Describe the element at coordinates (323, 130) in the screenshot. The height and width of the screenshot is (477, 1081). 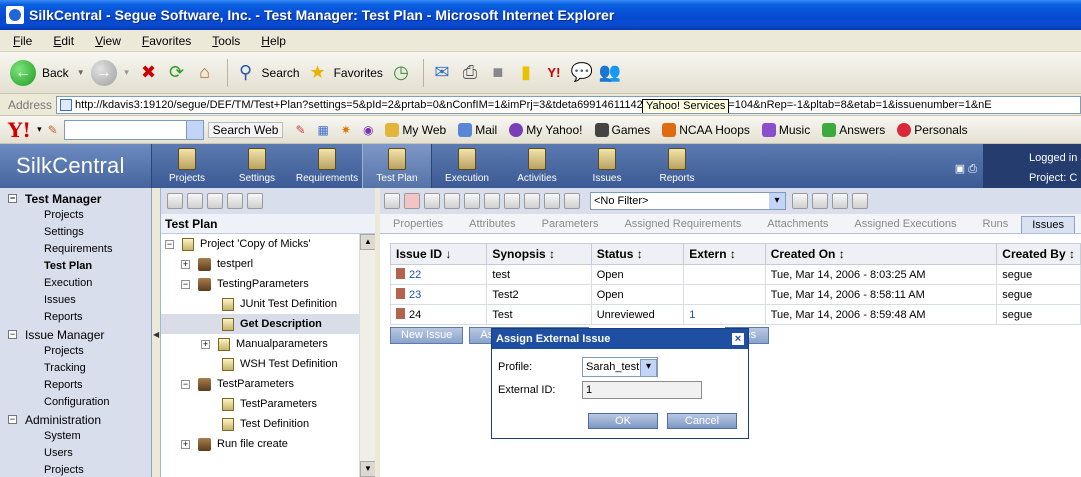
I see `bookmark-icon: ▦` at that location.